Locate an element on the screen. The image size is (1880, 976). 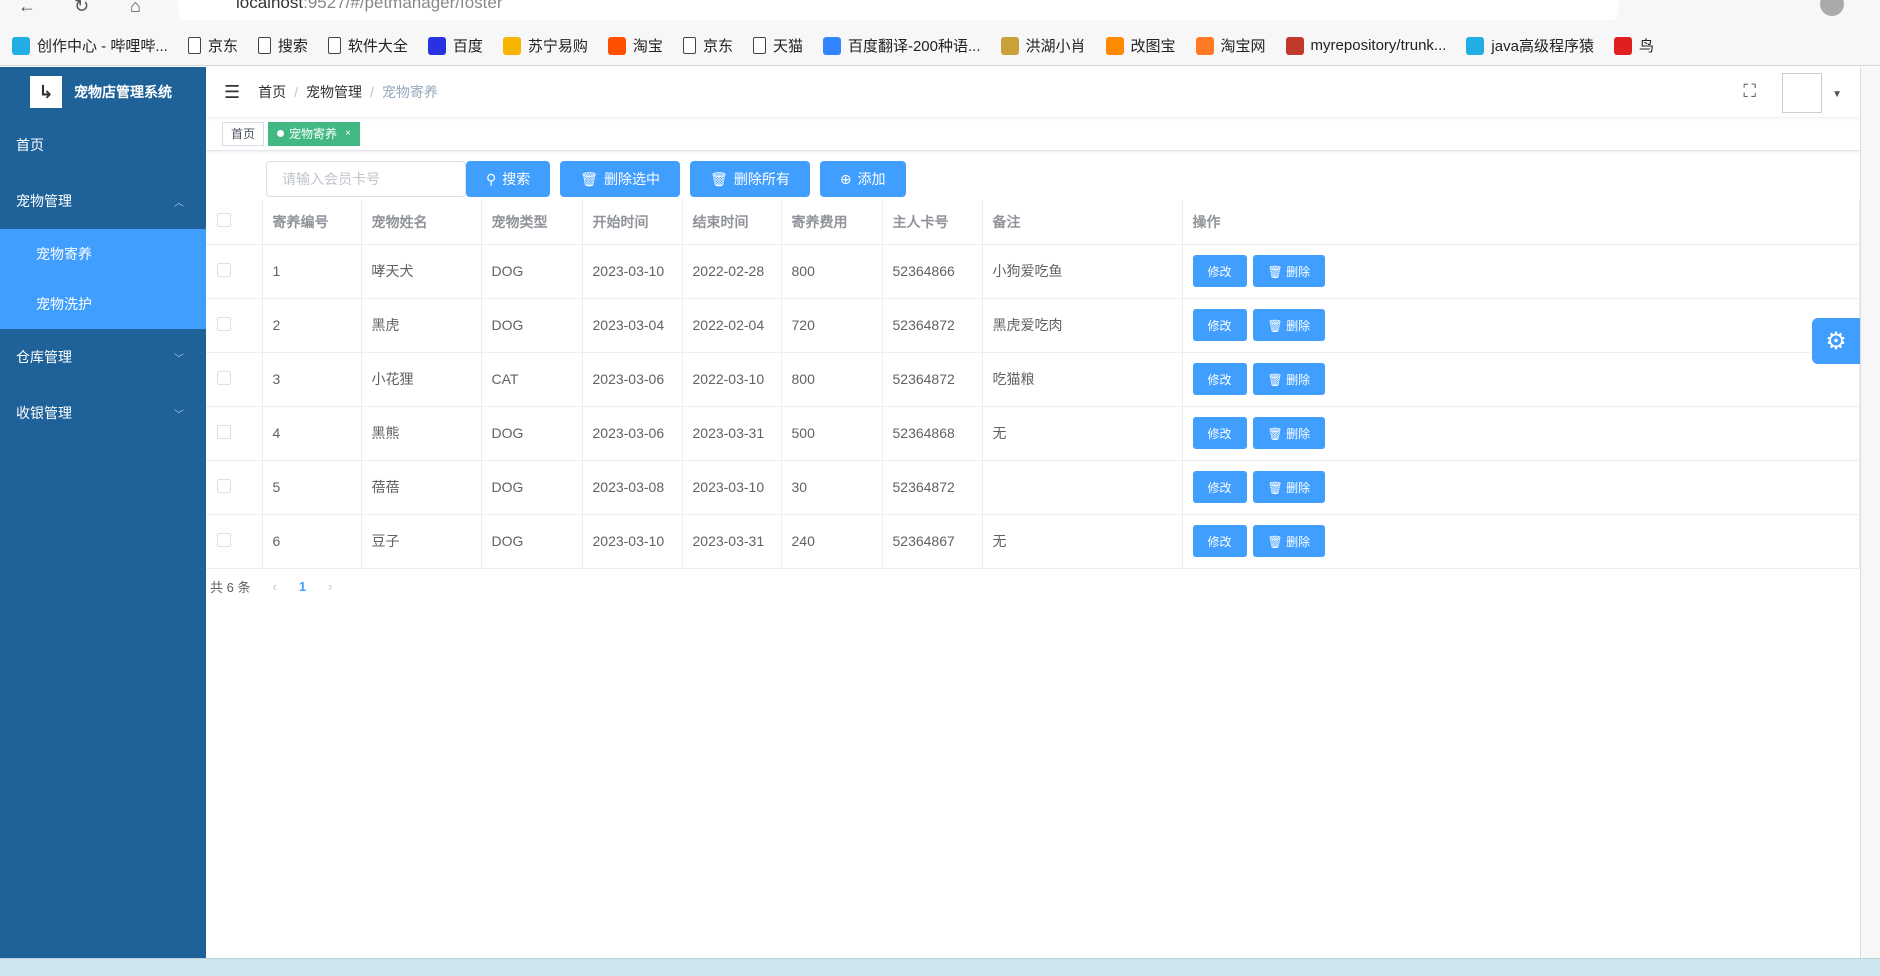
table-cell: 无 is located at coordinates (1082, 541).